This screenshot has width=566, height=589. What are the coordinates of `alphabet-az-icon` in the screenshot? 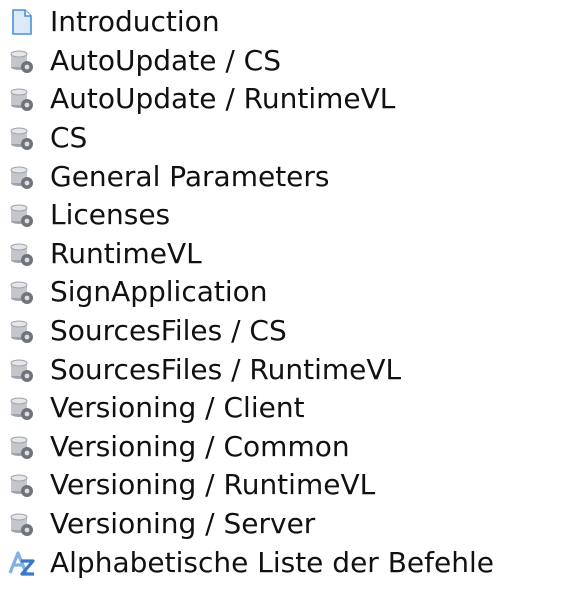 It's located at (22, 563).